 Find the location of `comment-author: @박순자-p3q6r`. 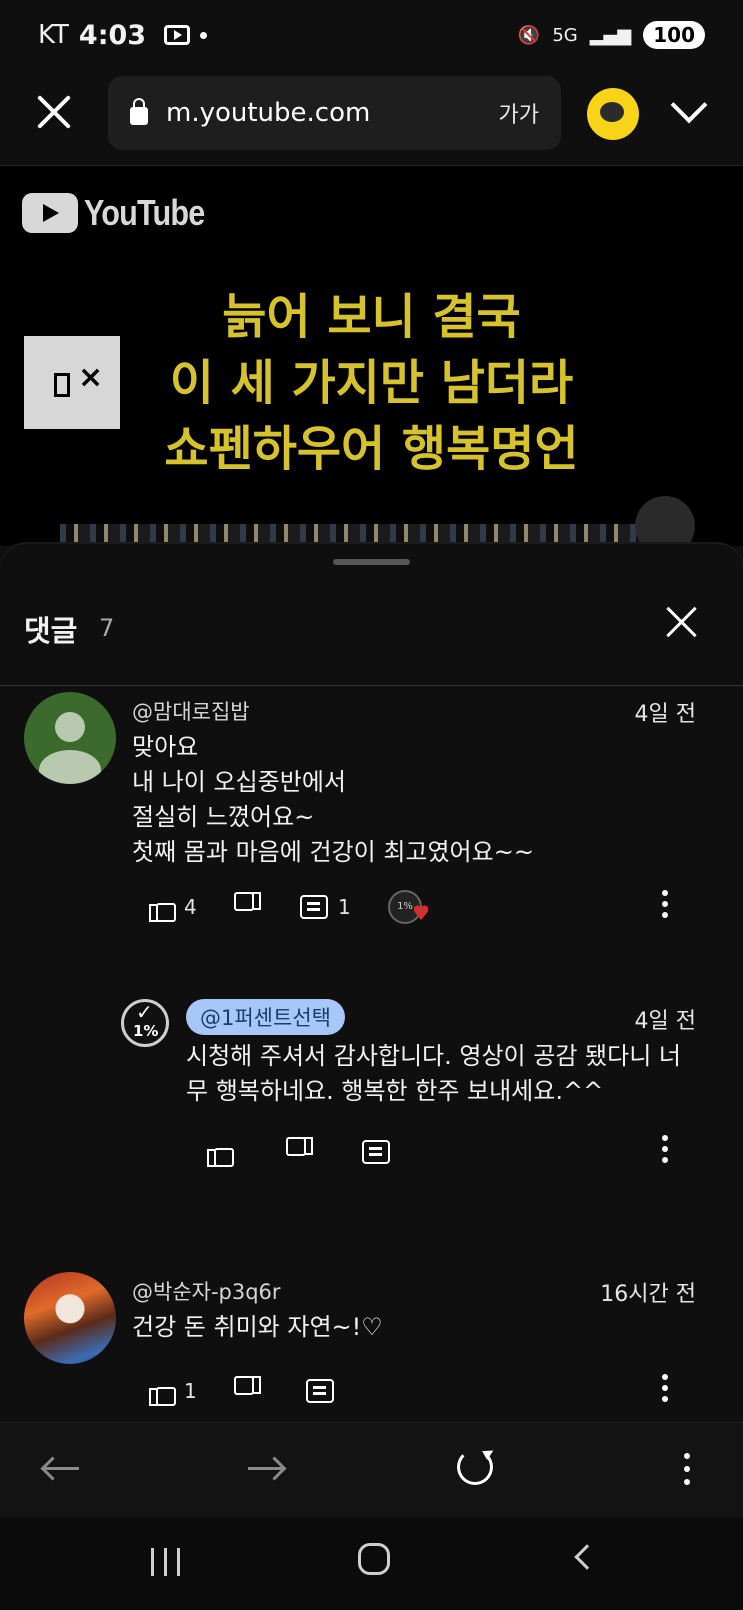

comment-author: @박순자-p3q6r is located at coordinates (206, 1291).